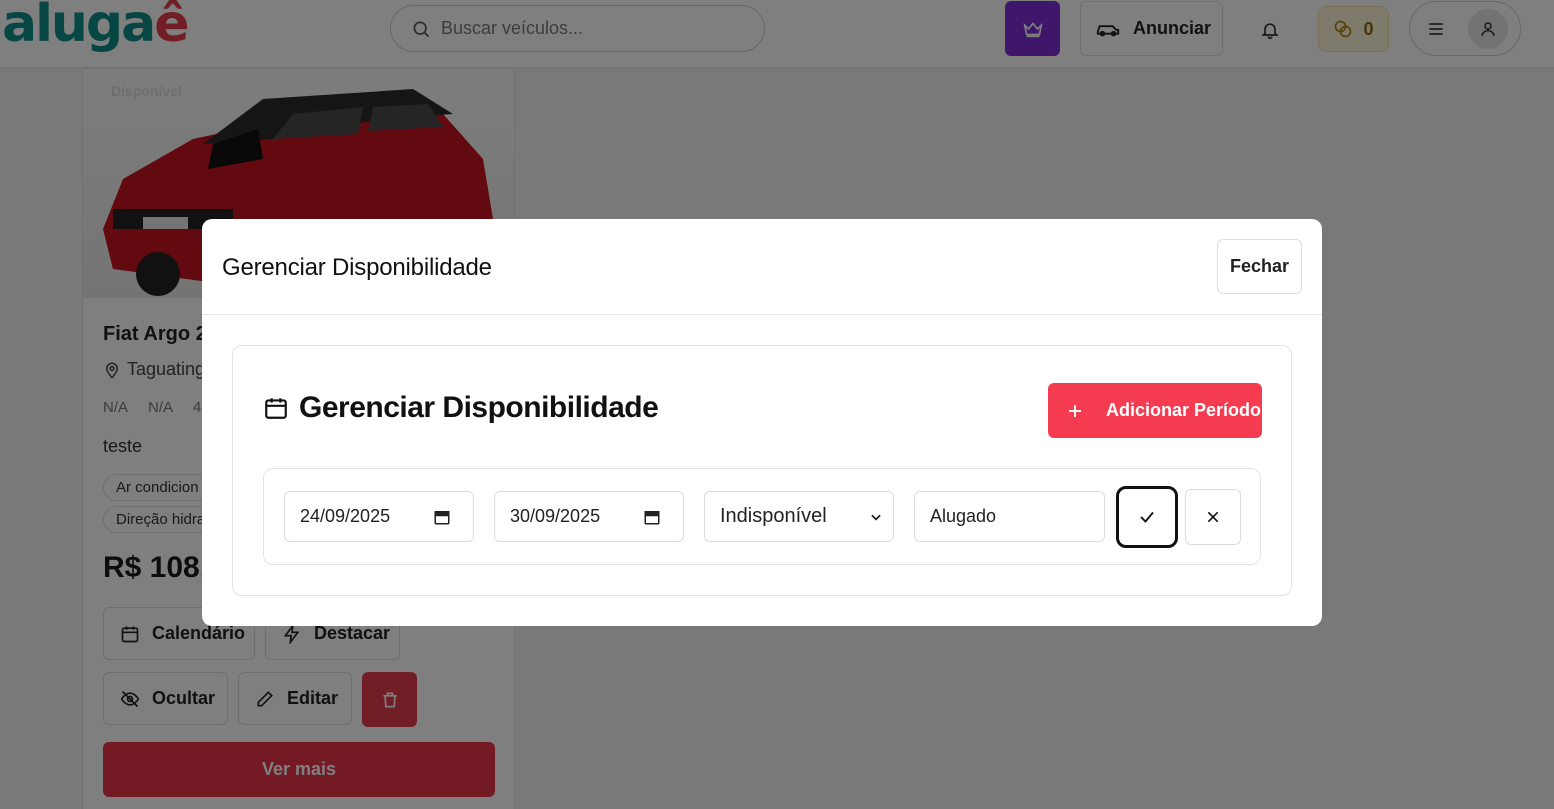 Image resolution: width=1554 pixels, height=809 pixels. What do you see at coordinates (1259, 266) in the screenshot?
I see `close-button: Fechar` at bounding box center [1259, 266].